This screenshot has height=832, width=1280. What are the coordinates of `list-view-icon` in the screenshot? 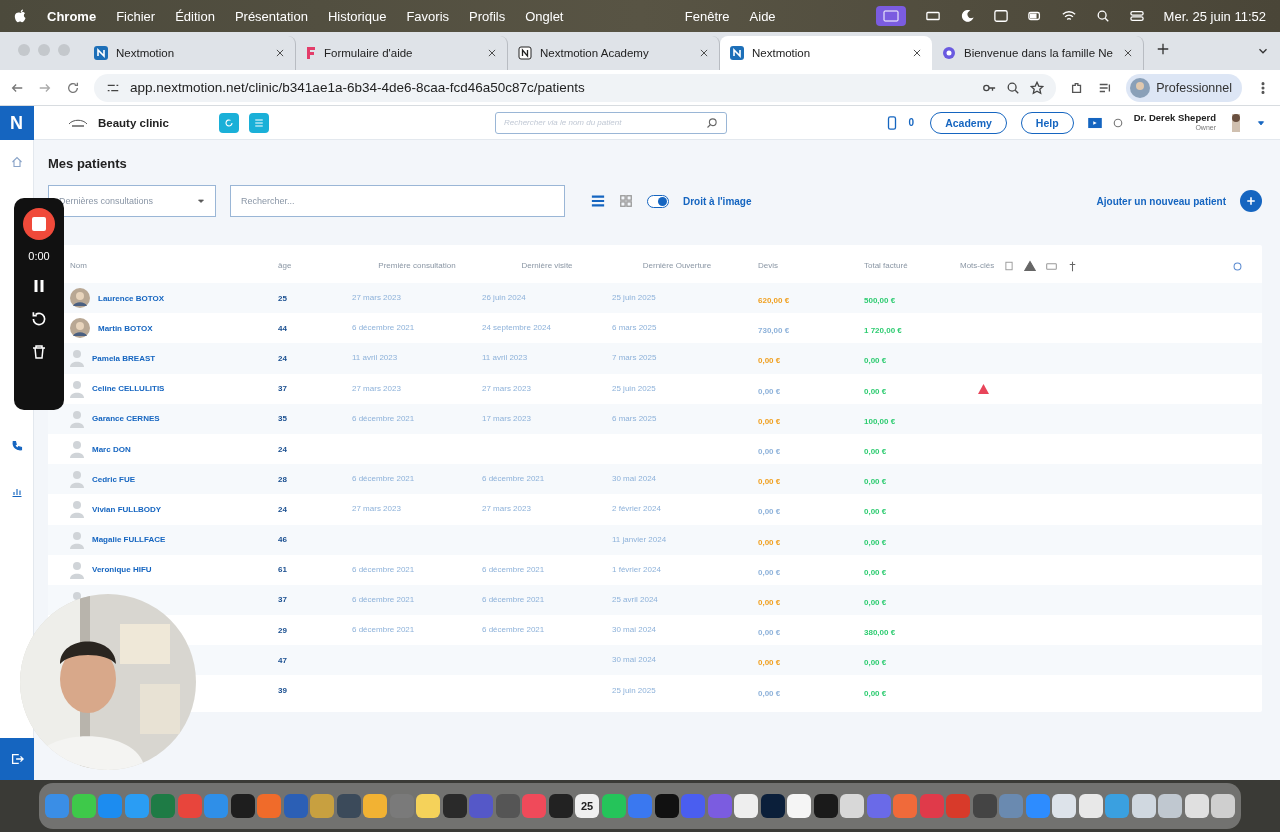 It's located at (598, 201).